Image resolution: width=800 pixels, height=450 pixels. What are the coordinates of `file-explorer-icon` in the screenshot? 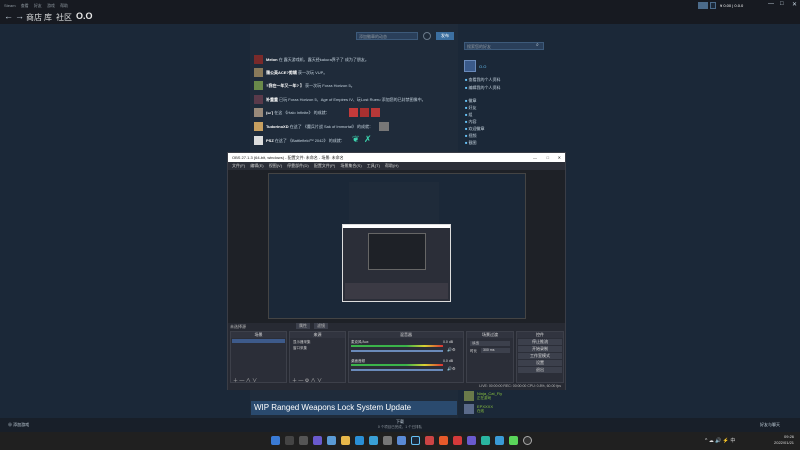 It's located at (345, 440).